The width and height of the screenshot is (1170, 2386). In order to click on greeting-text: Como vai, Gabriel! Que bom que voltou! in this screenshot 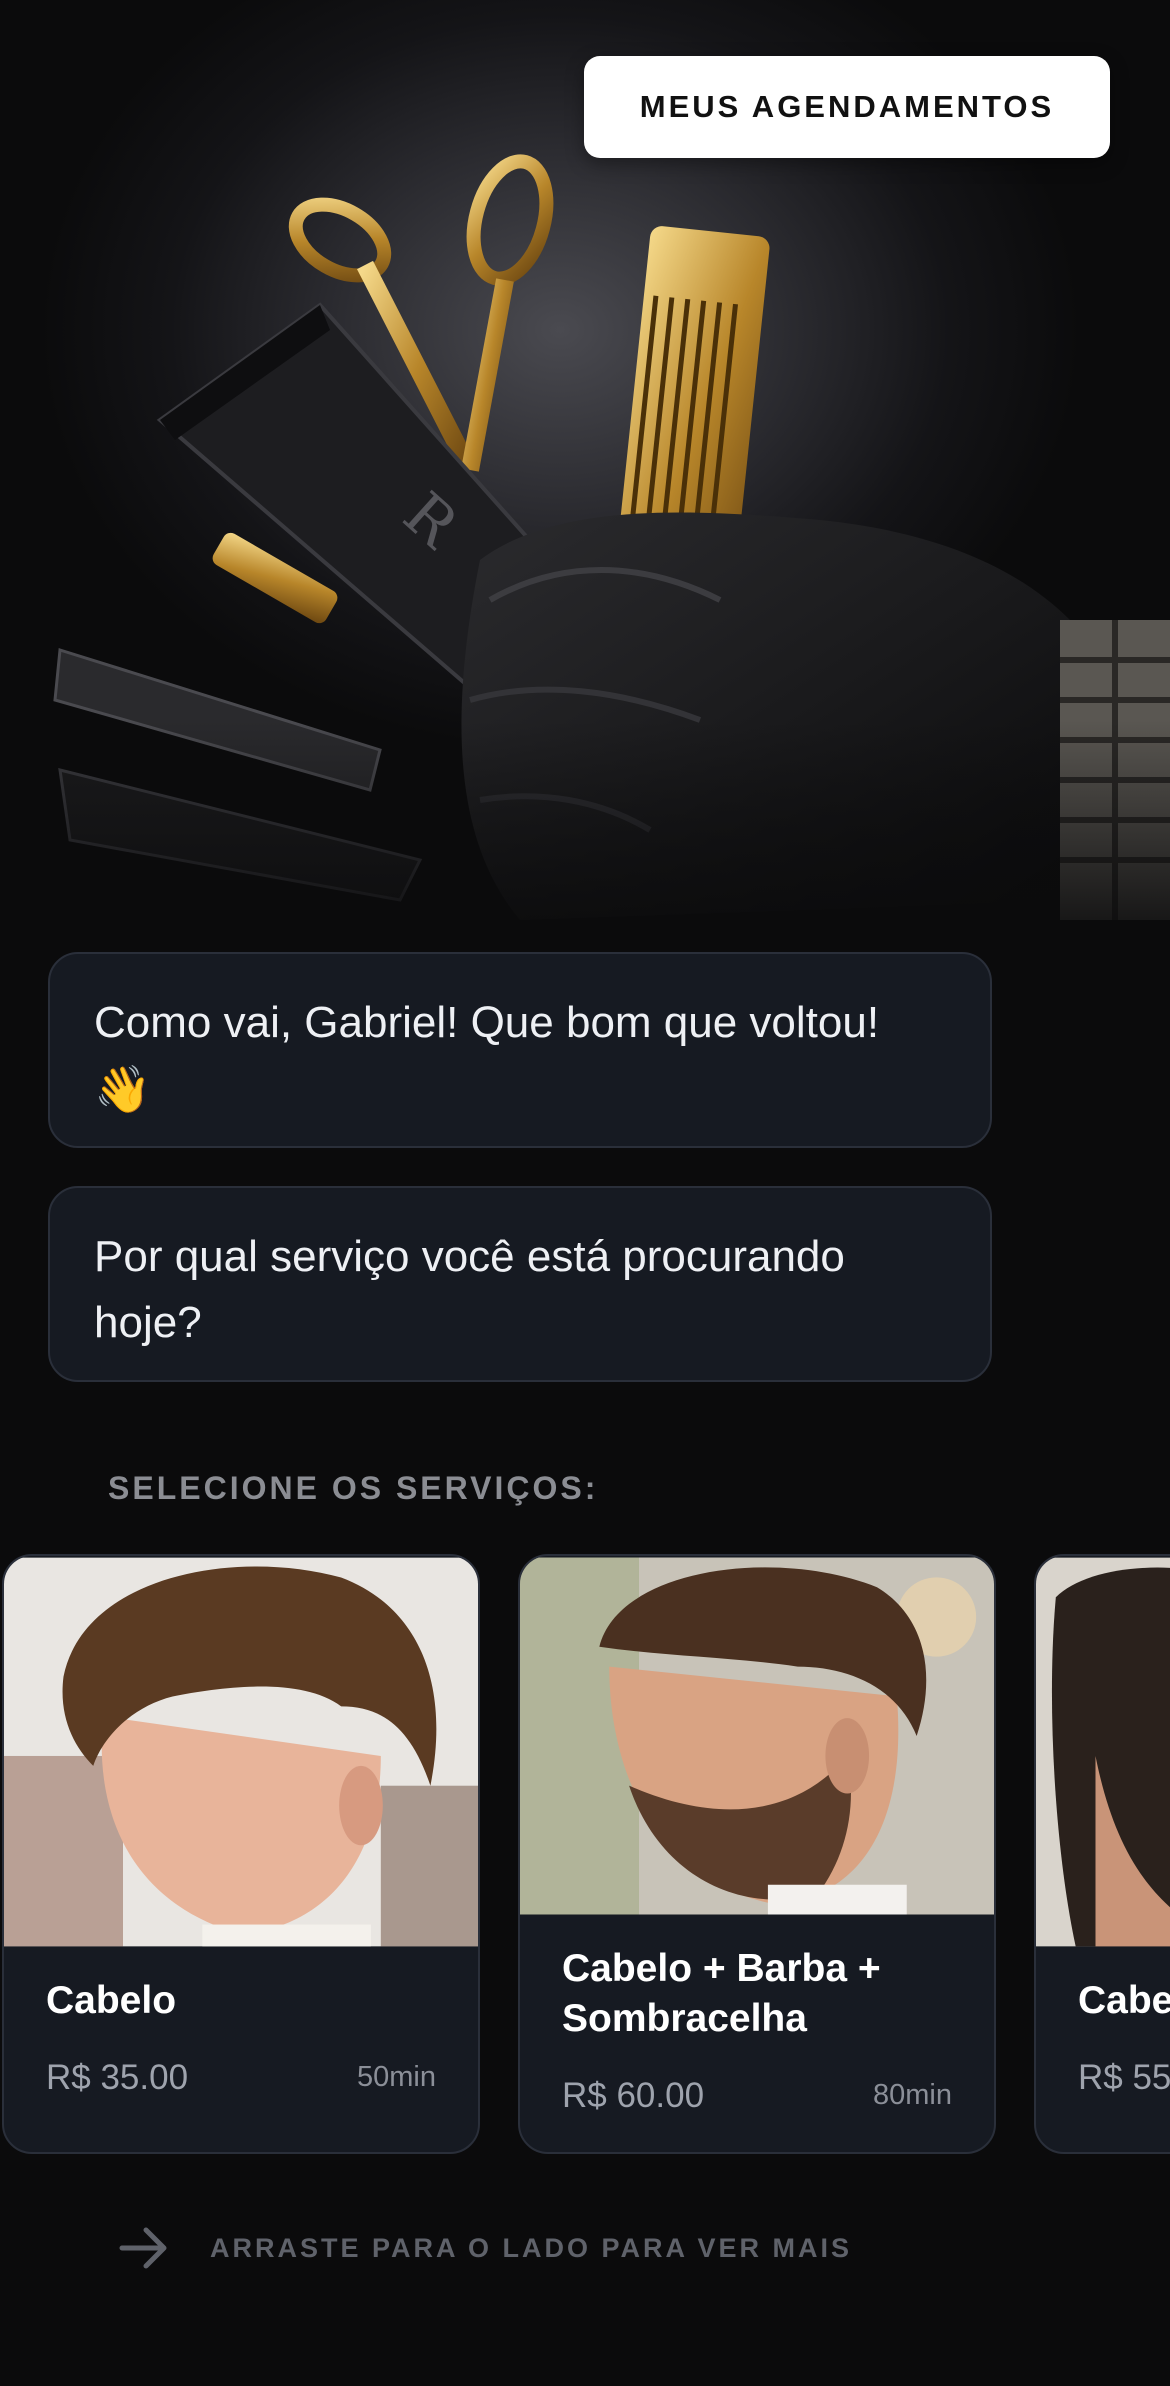, I will do `click(487, 1022)`.